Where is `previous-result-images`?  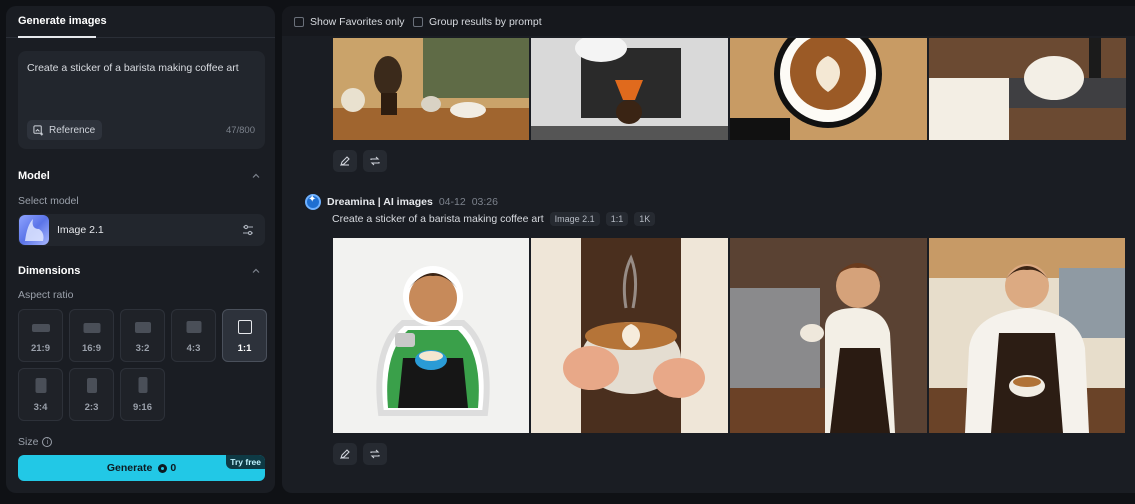
previous-result-images is located at coordinates (729, 89).